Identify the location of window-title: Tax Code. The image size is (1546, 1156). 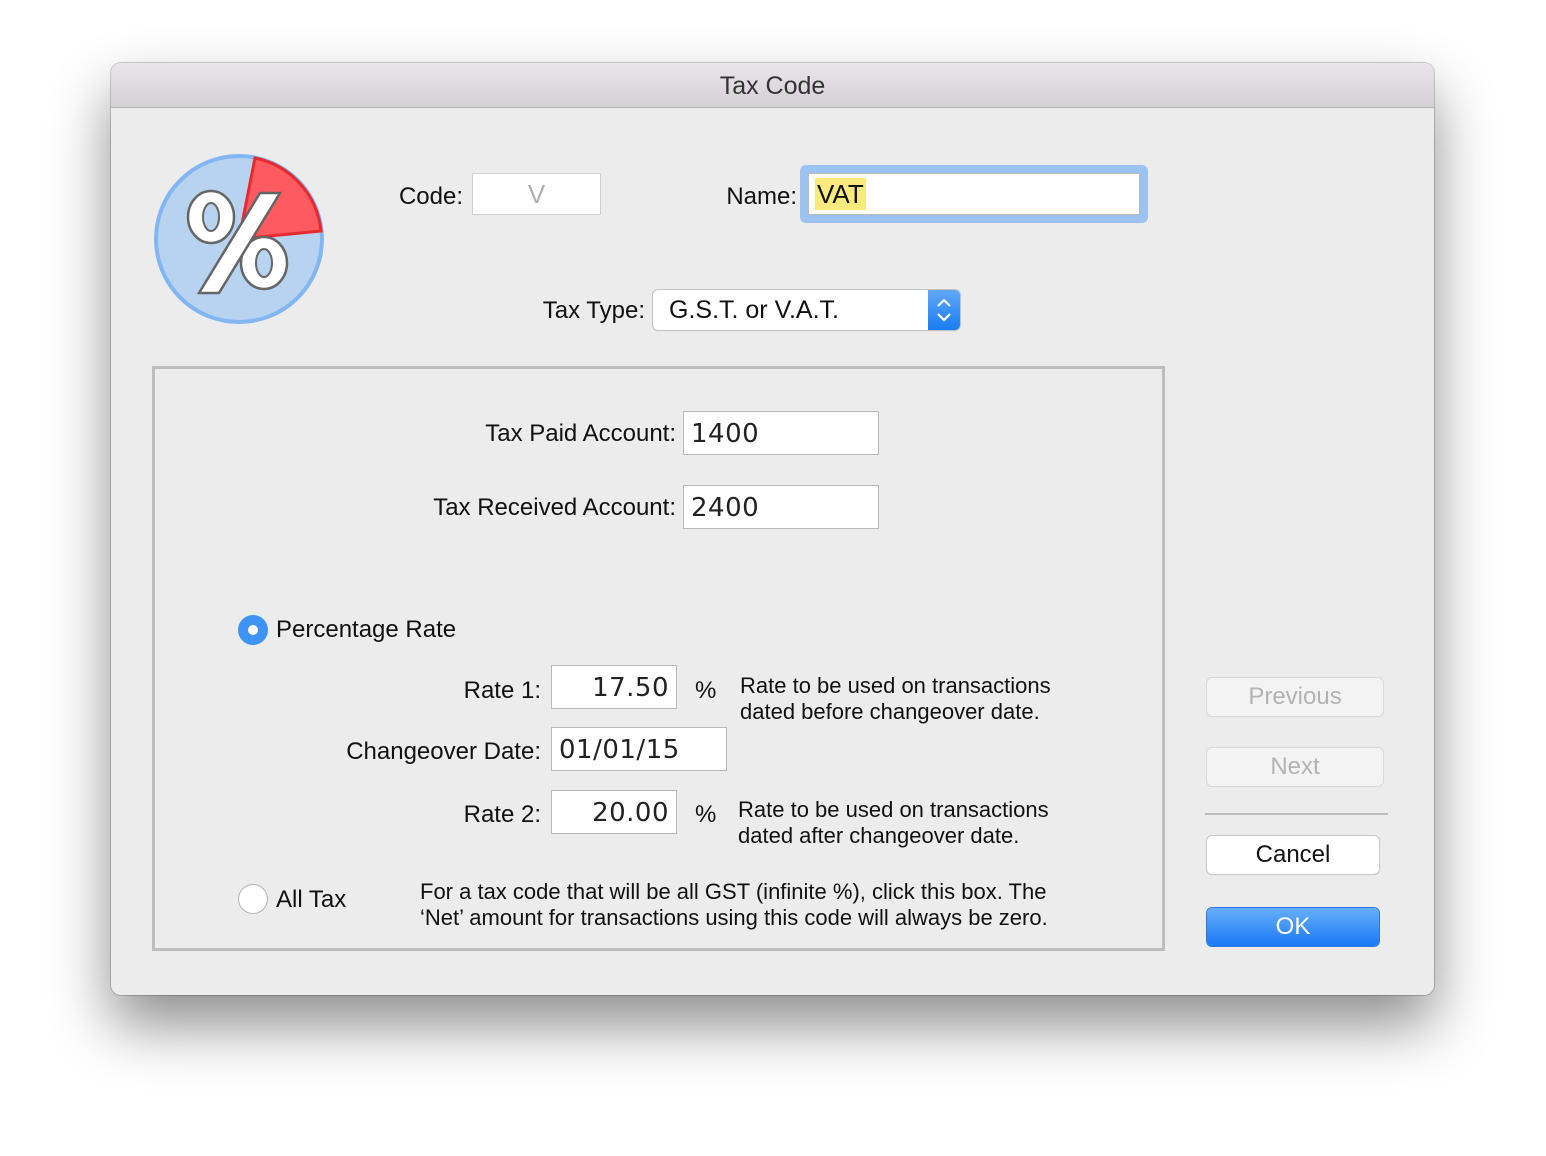
(772, 85).